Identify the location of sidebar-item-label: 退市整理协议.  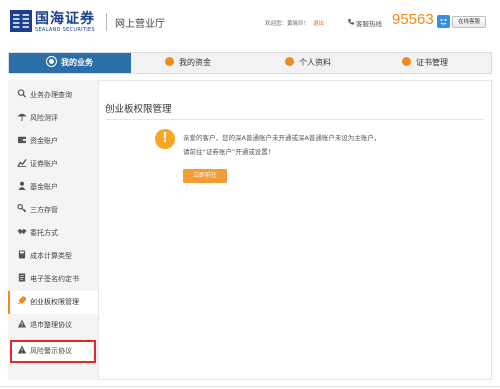
(51, 325).